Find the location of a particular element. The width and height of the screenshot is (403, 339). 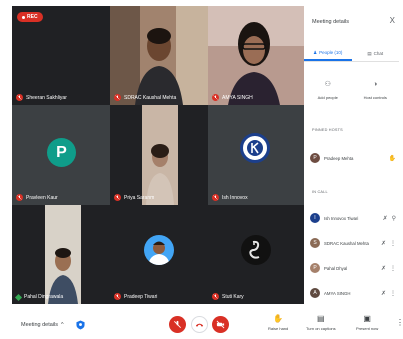

tab-chat-label: Chat is located at coordinates (378, 53).